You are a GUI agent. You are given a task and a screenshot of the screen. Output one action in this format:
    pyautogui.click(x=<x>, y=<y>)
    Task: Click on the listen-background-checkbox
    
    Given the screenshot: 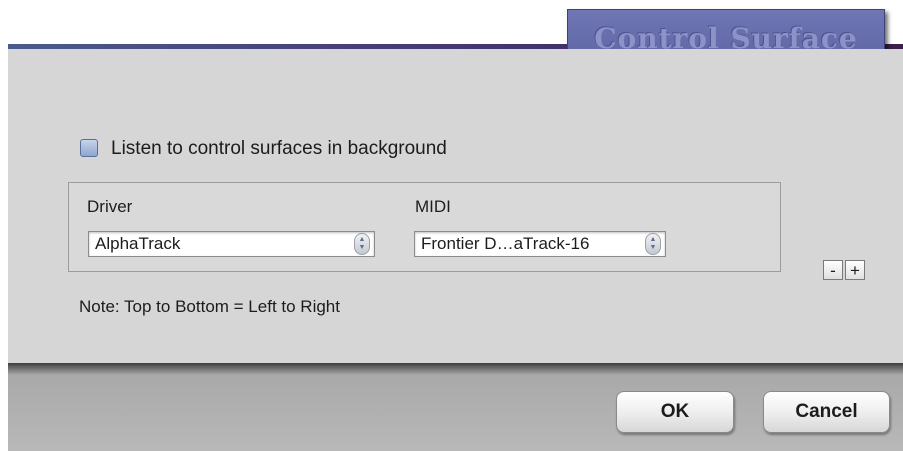 What is the action you would take?
    pyautogui.click(x=89, y=148)
    